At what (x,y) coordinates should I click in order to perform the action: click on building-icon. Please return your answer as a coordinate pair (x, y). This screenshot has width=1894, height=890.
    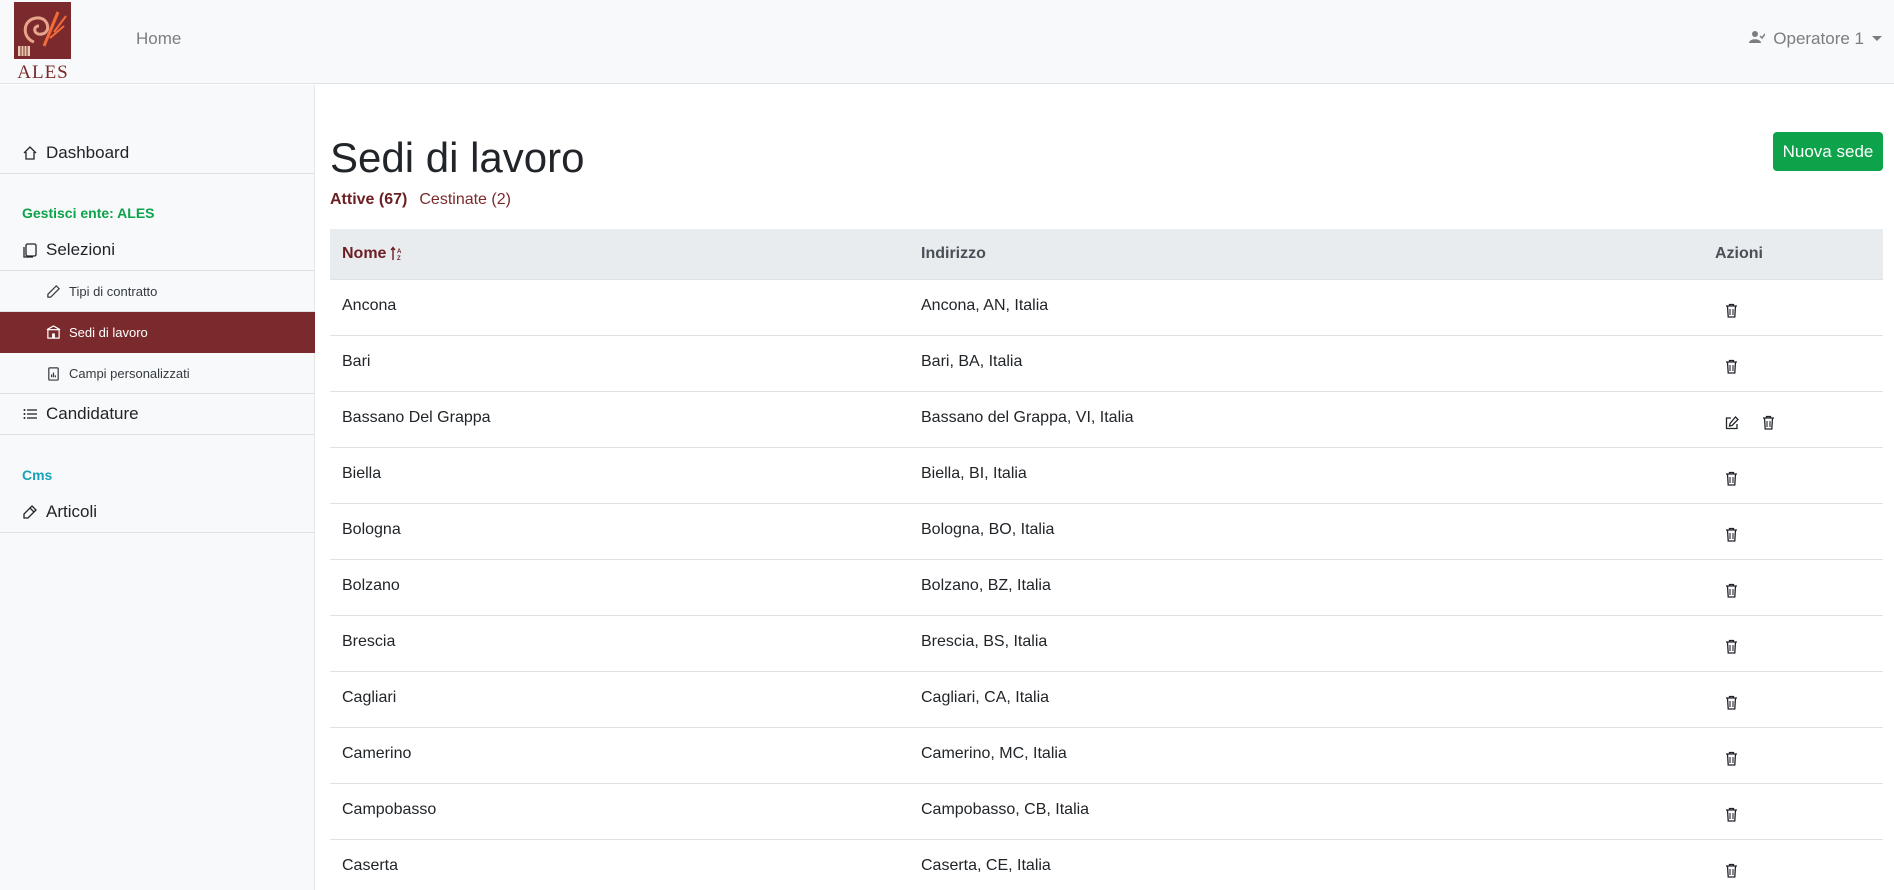
    Looking at the image, I should click on (53, 331).